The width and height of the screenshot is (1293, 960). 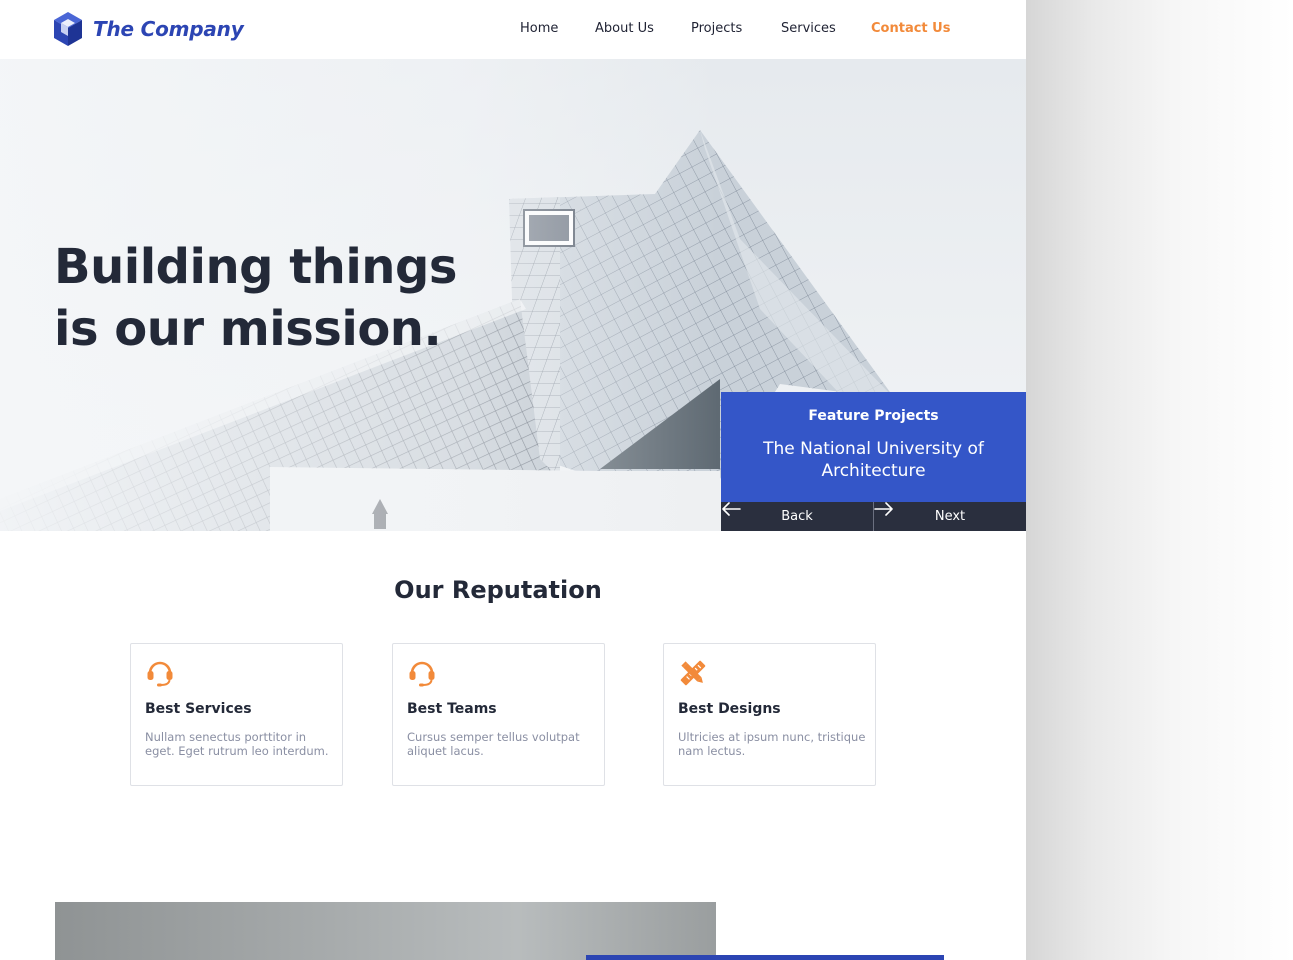 What do you see at coordinates (873, 416) in the screenshot?
I see `feature-projects-label: Feature Projects` at bounding box center [873, 416].